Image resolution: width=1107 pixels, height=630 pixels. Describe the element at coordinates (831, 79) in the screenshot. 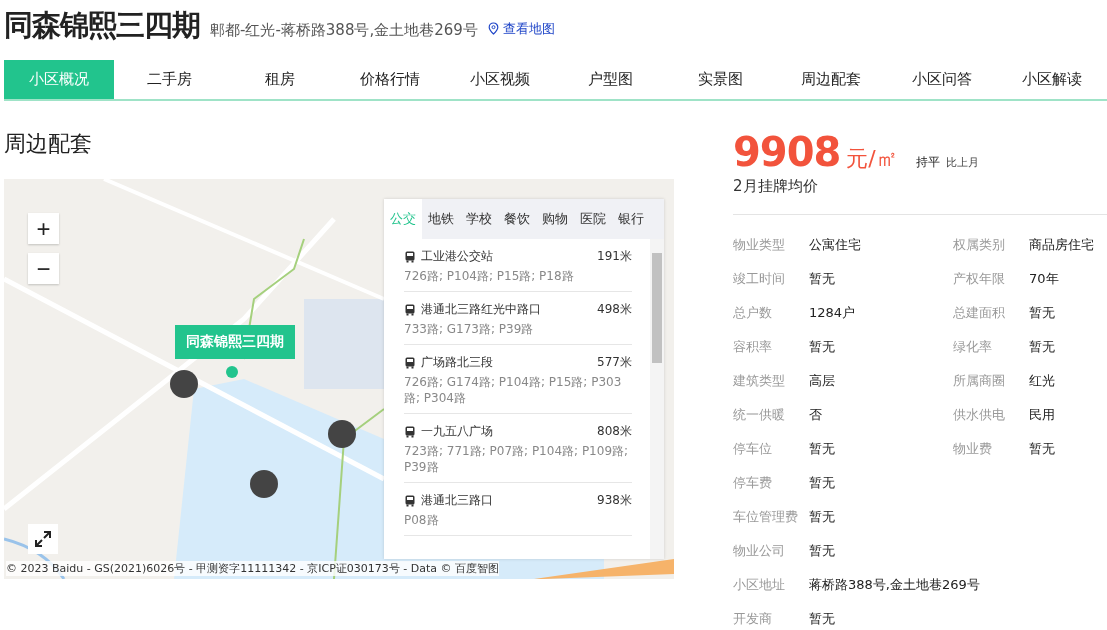

I see `nav-tab: 周边配套` at that location.